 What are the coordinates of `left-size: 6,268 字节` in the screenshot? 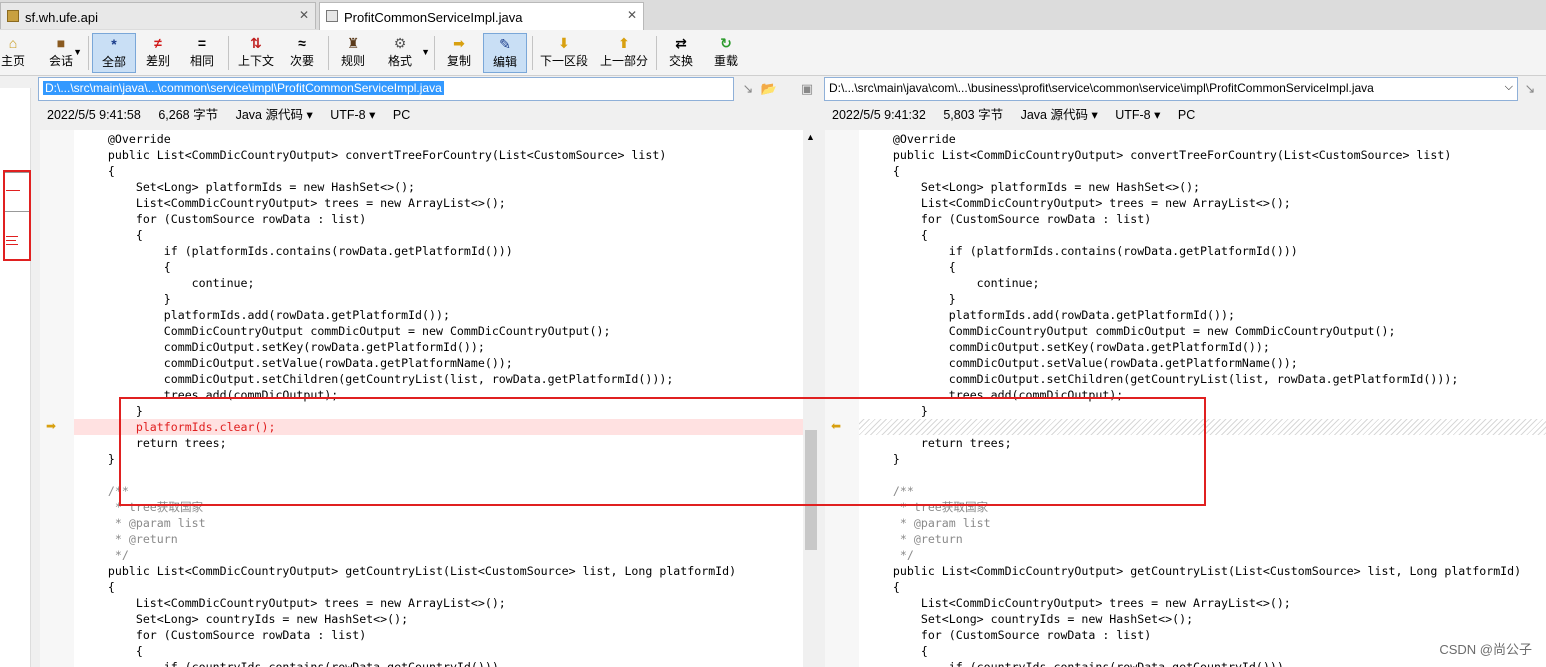 It's located at (188, 115).